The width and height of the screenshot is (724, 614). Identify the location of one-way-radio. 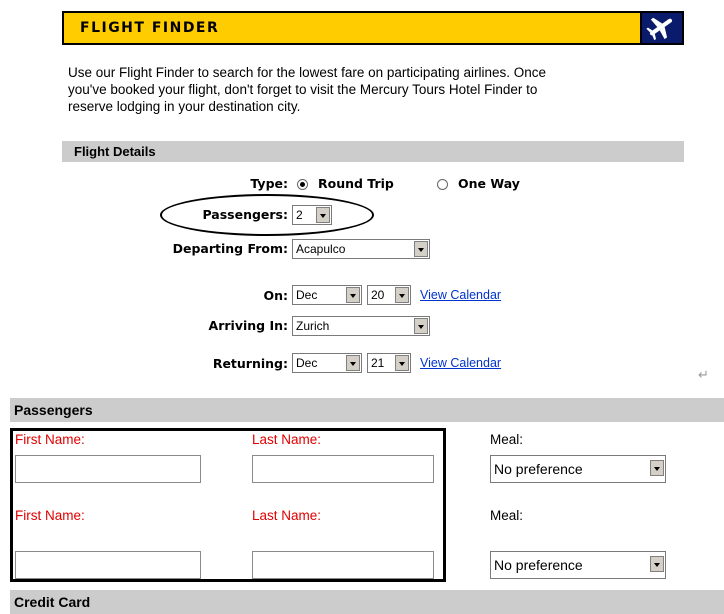
(442, 184).